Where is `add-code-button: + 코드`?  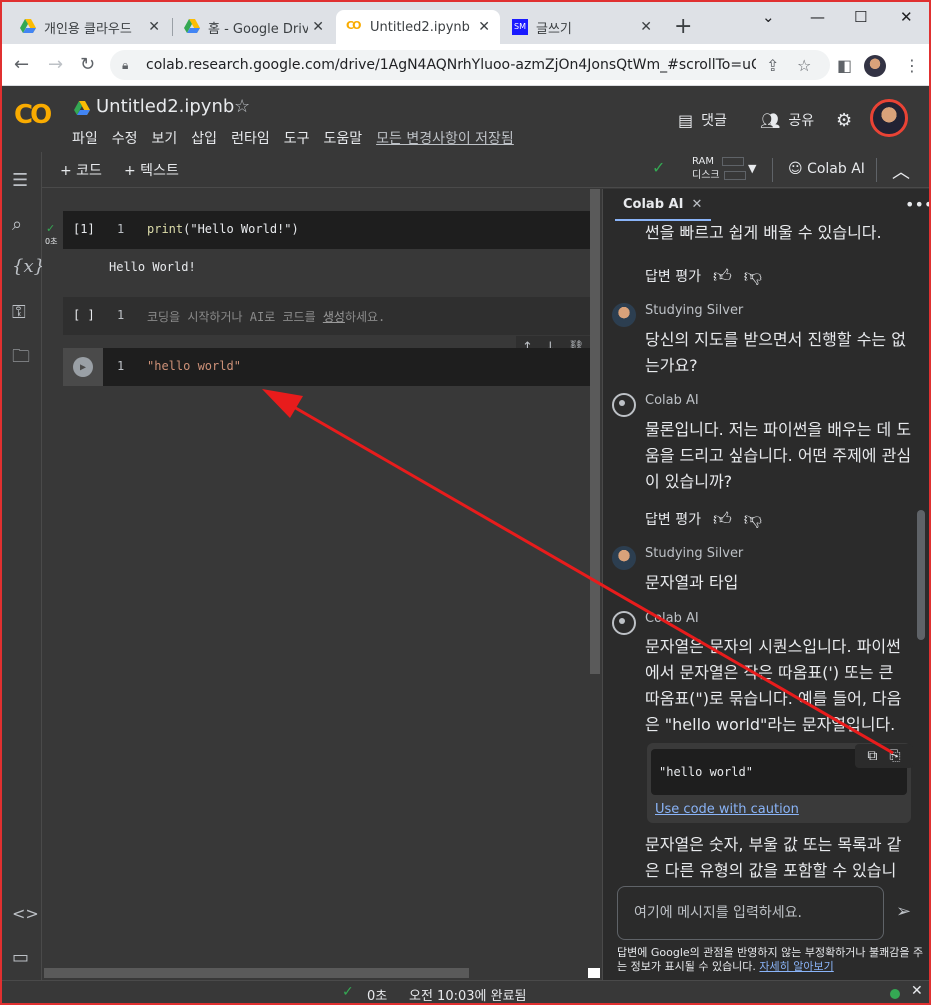 add-code-button: + 코드 is located at coordinates (81, 170).